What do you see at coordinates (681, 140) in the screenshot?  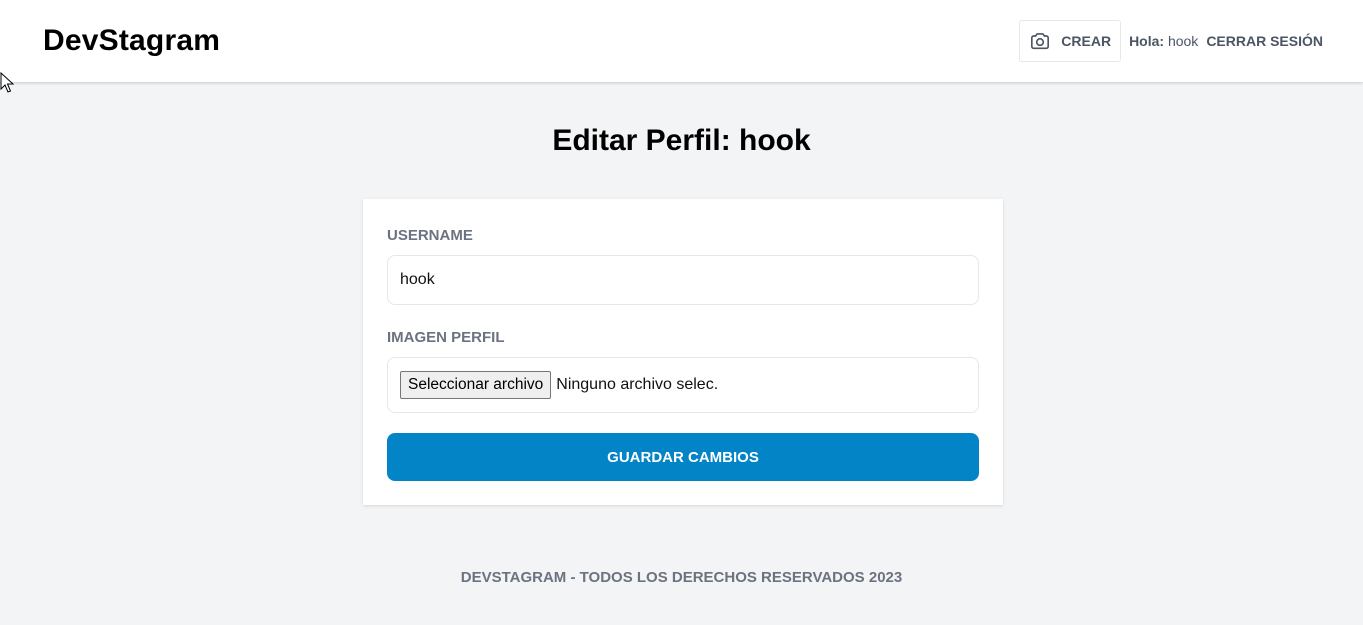 I see `page-title: Editar Perfil: hook` at bounding box center [681, 140].